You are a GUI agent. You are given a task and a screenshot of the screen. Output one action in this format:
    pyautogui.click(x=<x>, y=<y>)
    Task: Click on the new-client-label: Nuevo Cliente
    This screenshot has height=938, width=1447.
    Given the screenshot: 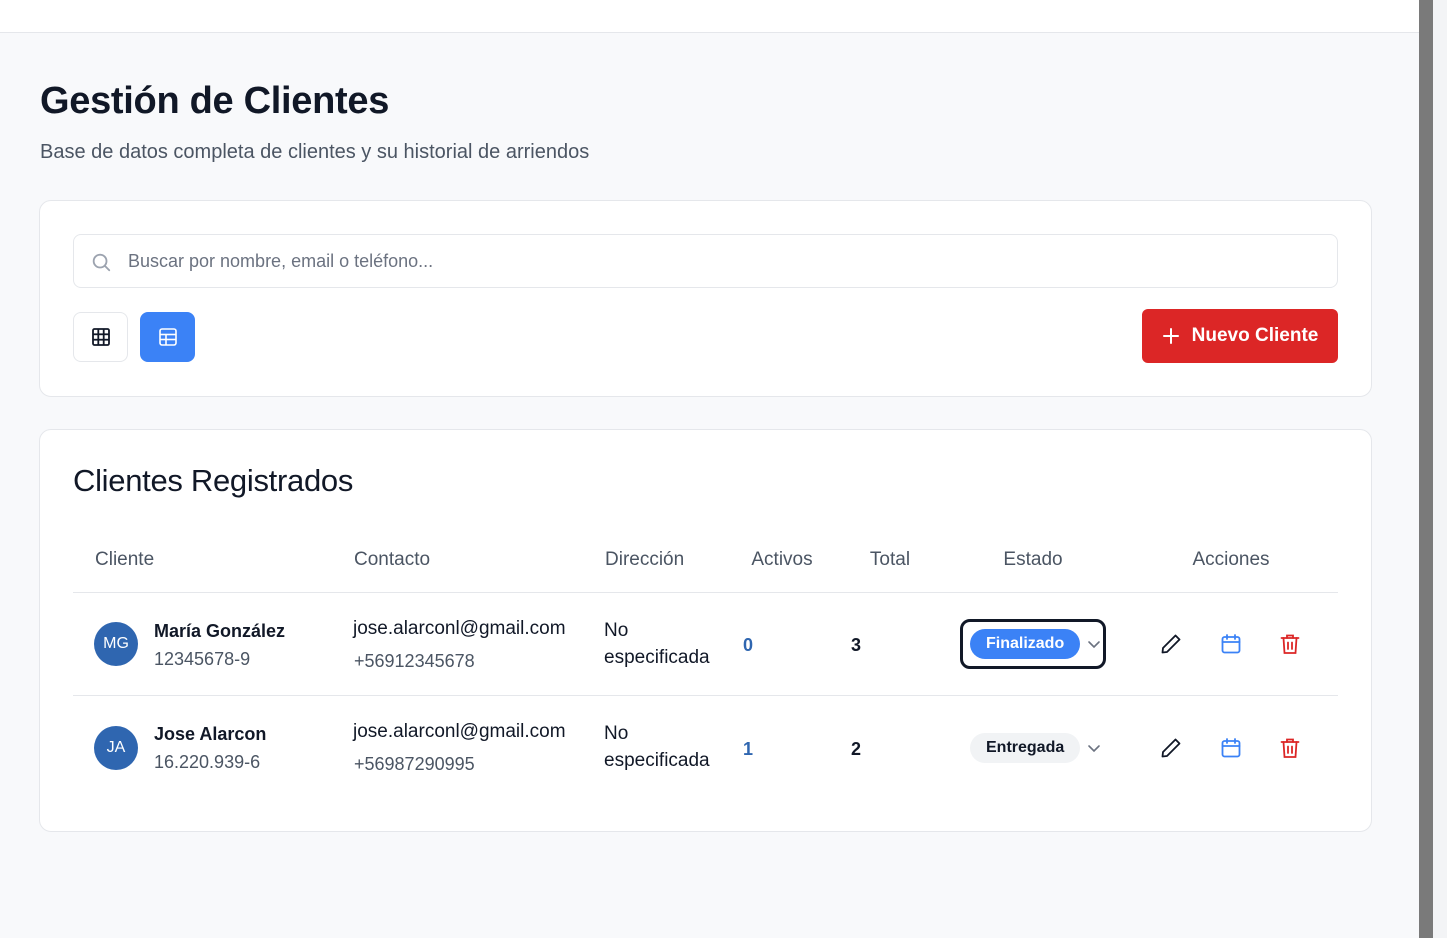 What is the action you would take?
    pyautogui.click(x=1255, y=335)
    